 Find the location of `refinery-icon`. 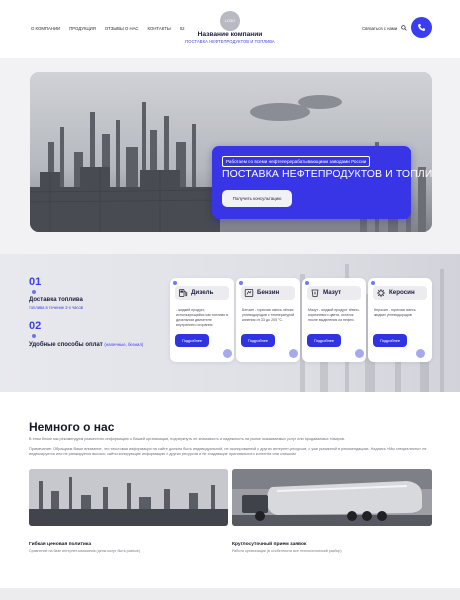

refinery-icon is located at coordinates (381, 293).